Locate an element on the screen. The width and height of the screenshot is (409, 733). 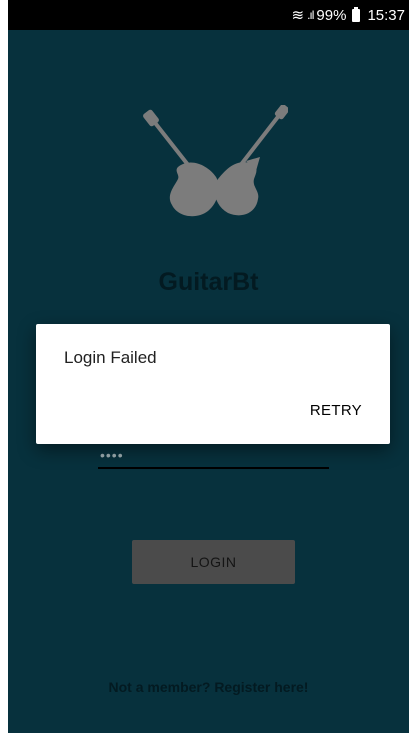
signal-icon: .ıl is located at coordinates (310, 15).